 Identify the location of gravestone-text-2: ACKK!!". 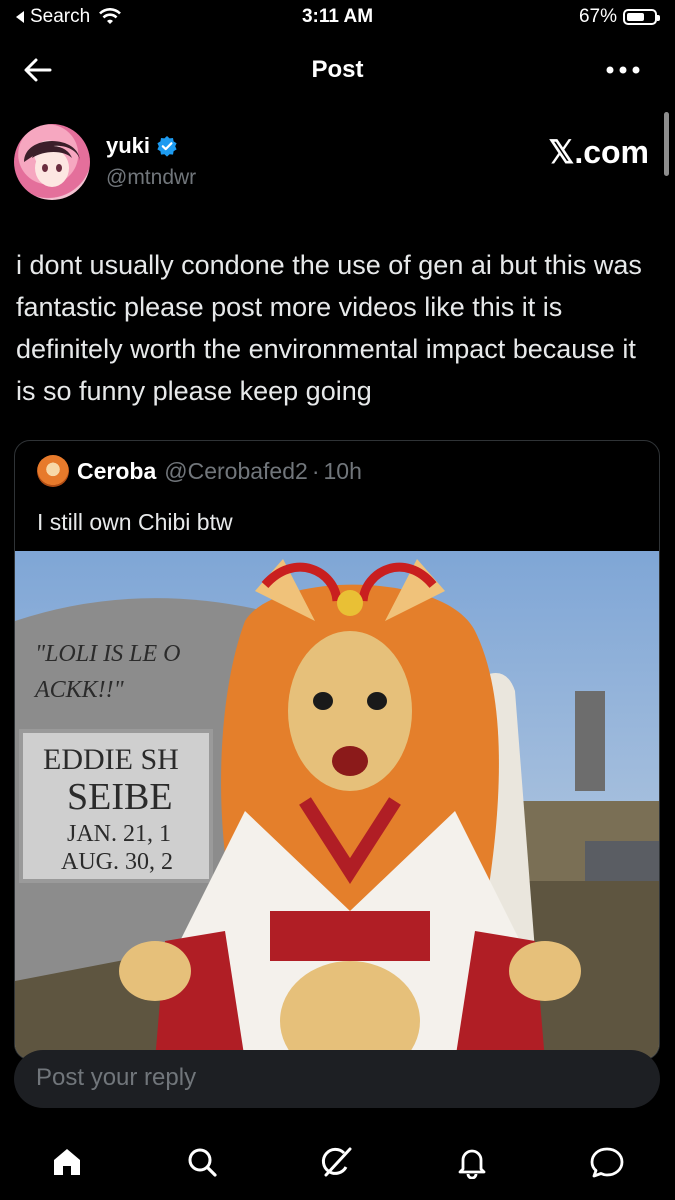
(79, 690).